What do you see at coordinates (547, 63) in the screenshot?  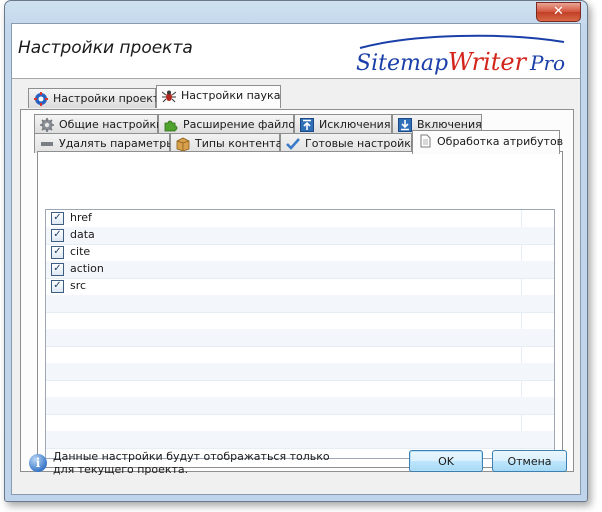 I see `logo-pro-text: Pro` at bounding box center [547, 63].